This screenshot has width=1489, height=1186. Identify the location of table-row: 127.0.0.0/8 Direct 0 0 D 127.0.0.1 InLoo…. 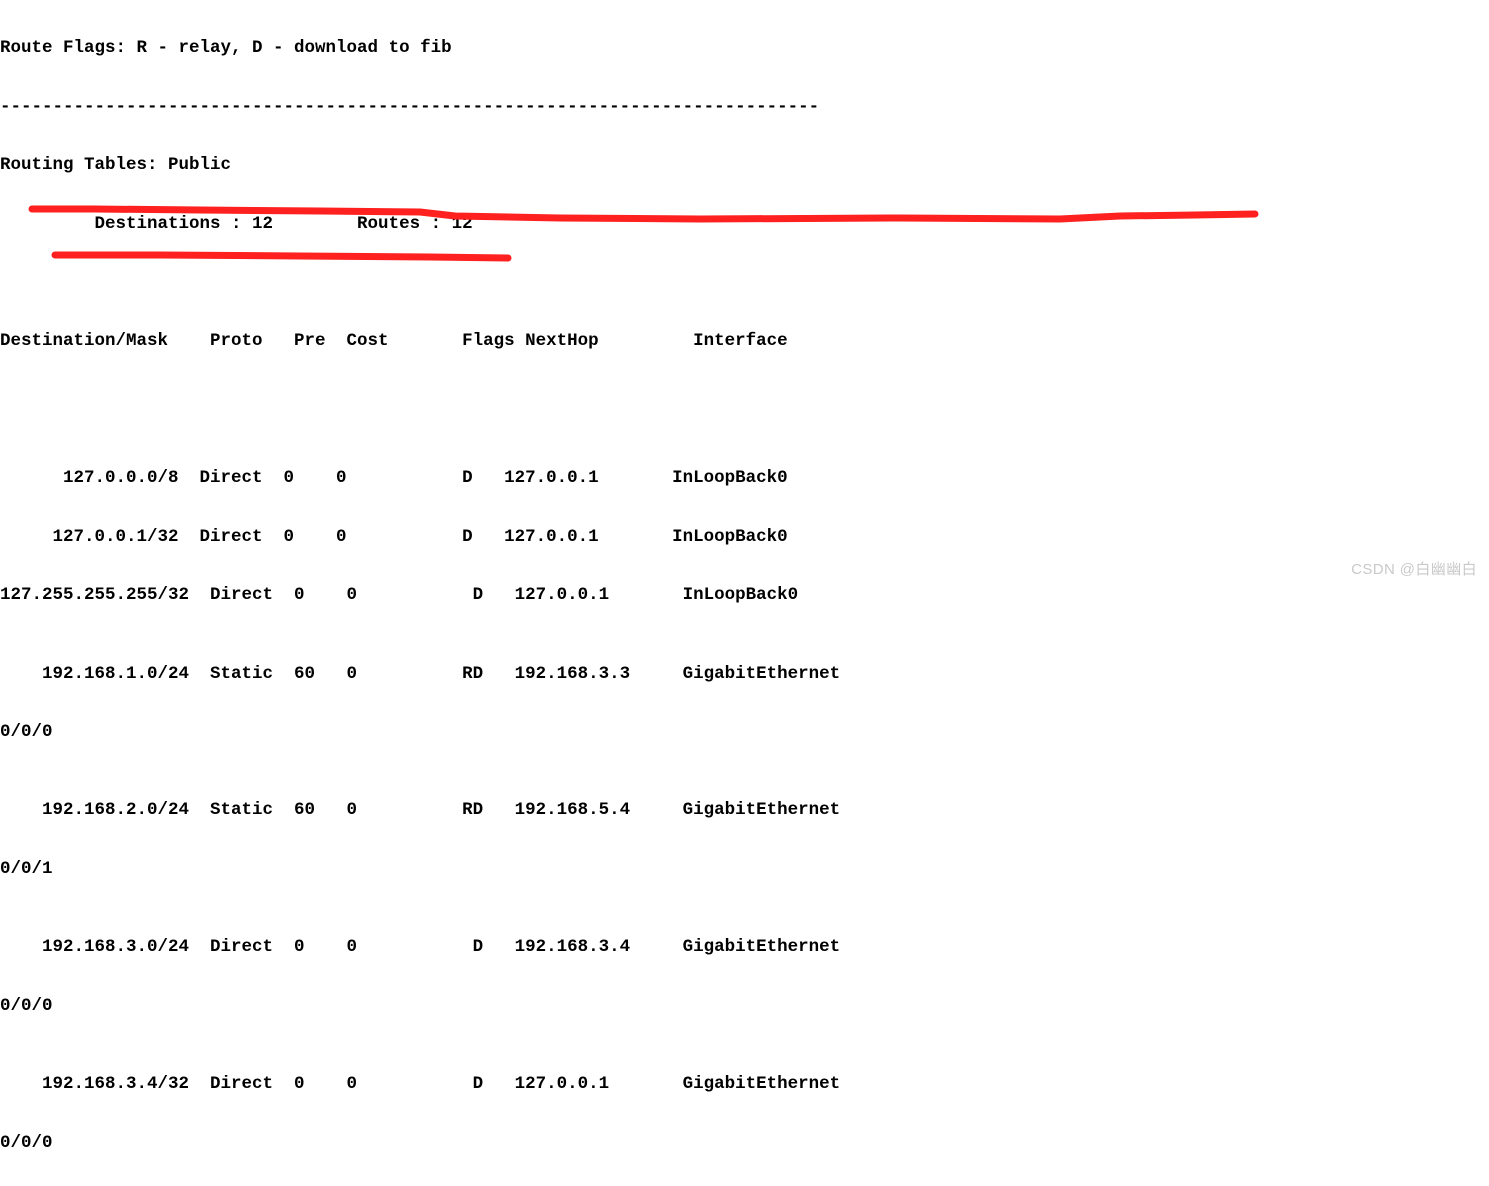
(394, 478).